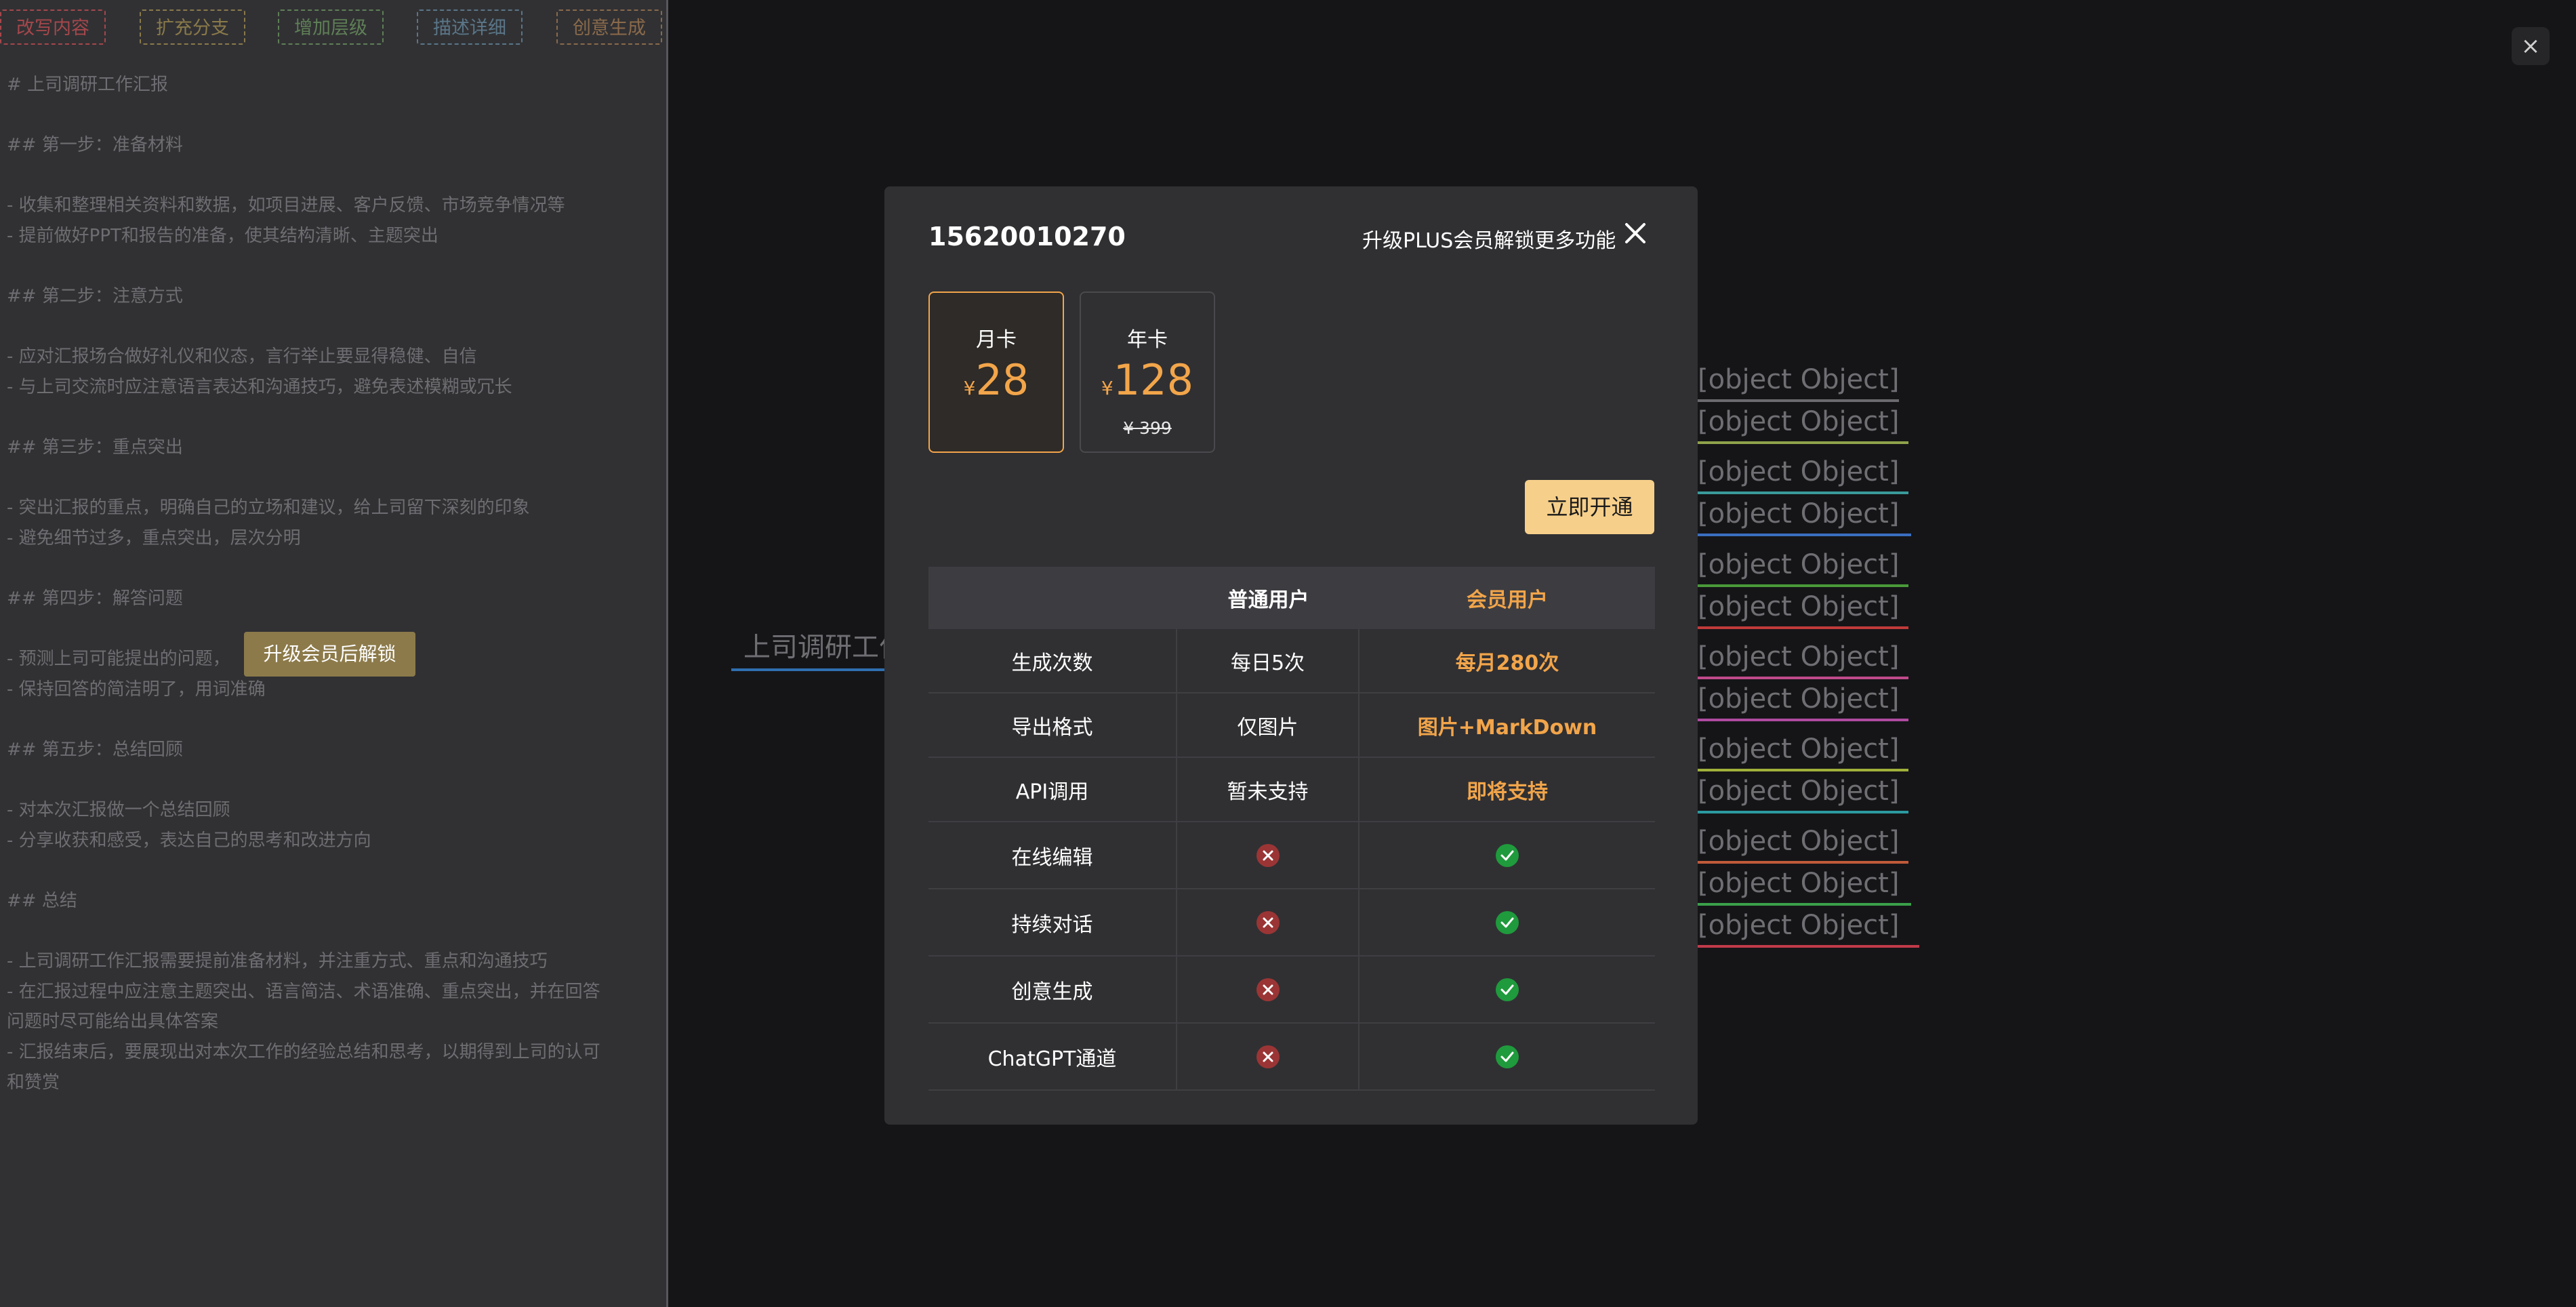  Describe the element at coordinates (996, 340) in the screenshot. I see `plan-name: 月卡` at that location.